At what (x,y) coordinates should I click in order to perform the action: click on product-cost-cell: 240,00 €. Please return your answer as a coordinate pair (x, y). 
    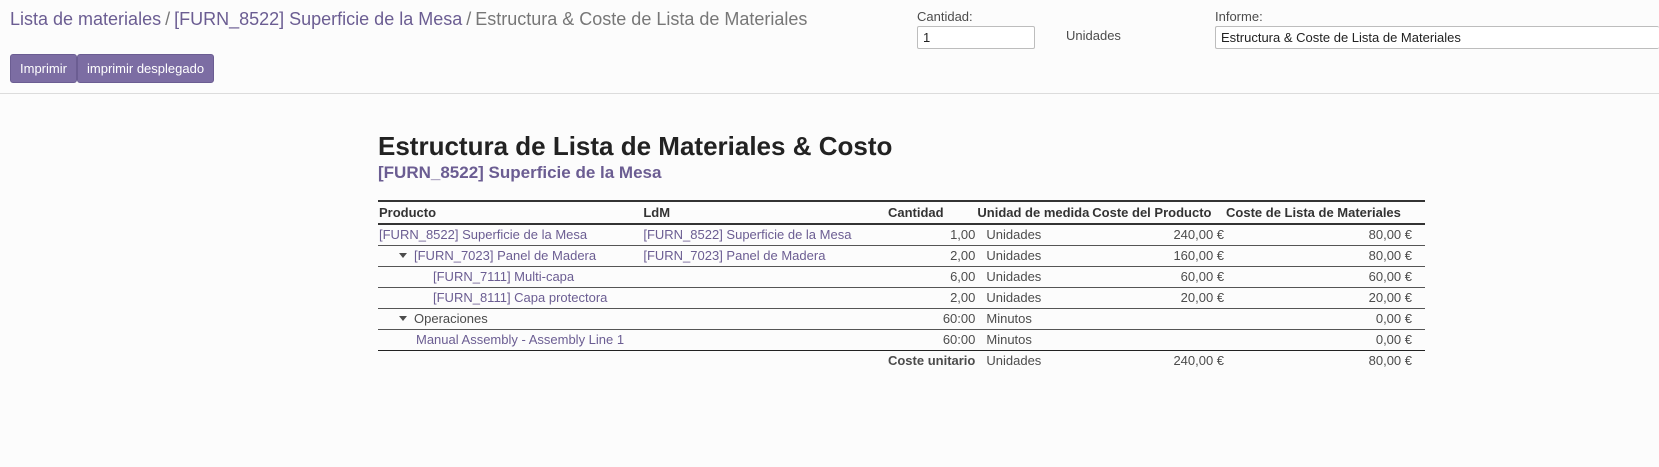
    Looking at the image, I should click on (1158, 235).